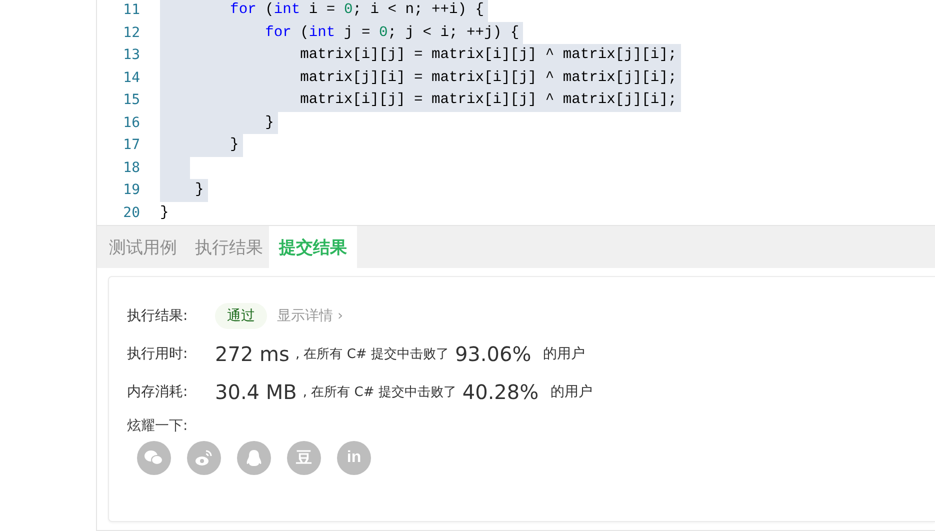 The height and width of the screenshot is (531, 935). I want to click on tab: 测试用例, so click(140, 247).